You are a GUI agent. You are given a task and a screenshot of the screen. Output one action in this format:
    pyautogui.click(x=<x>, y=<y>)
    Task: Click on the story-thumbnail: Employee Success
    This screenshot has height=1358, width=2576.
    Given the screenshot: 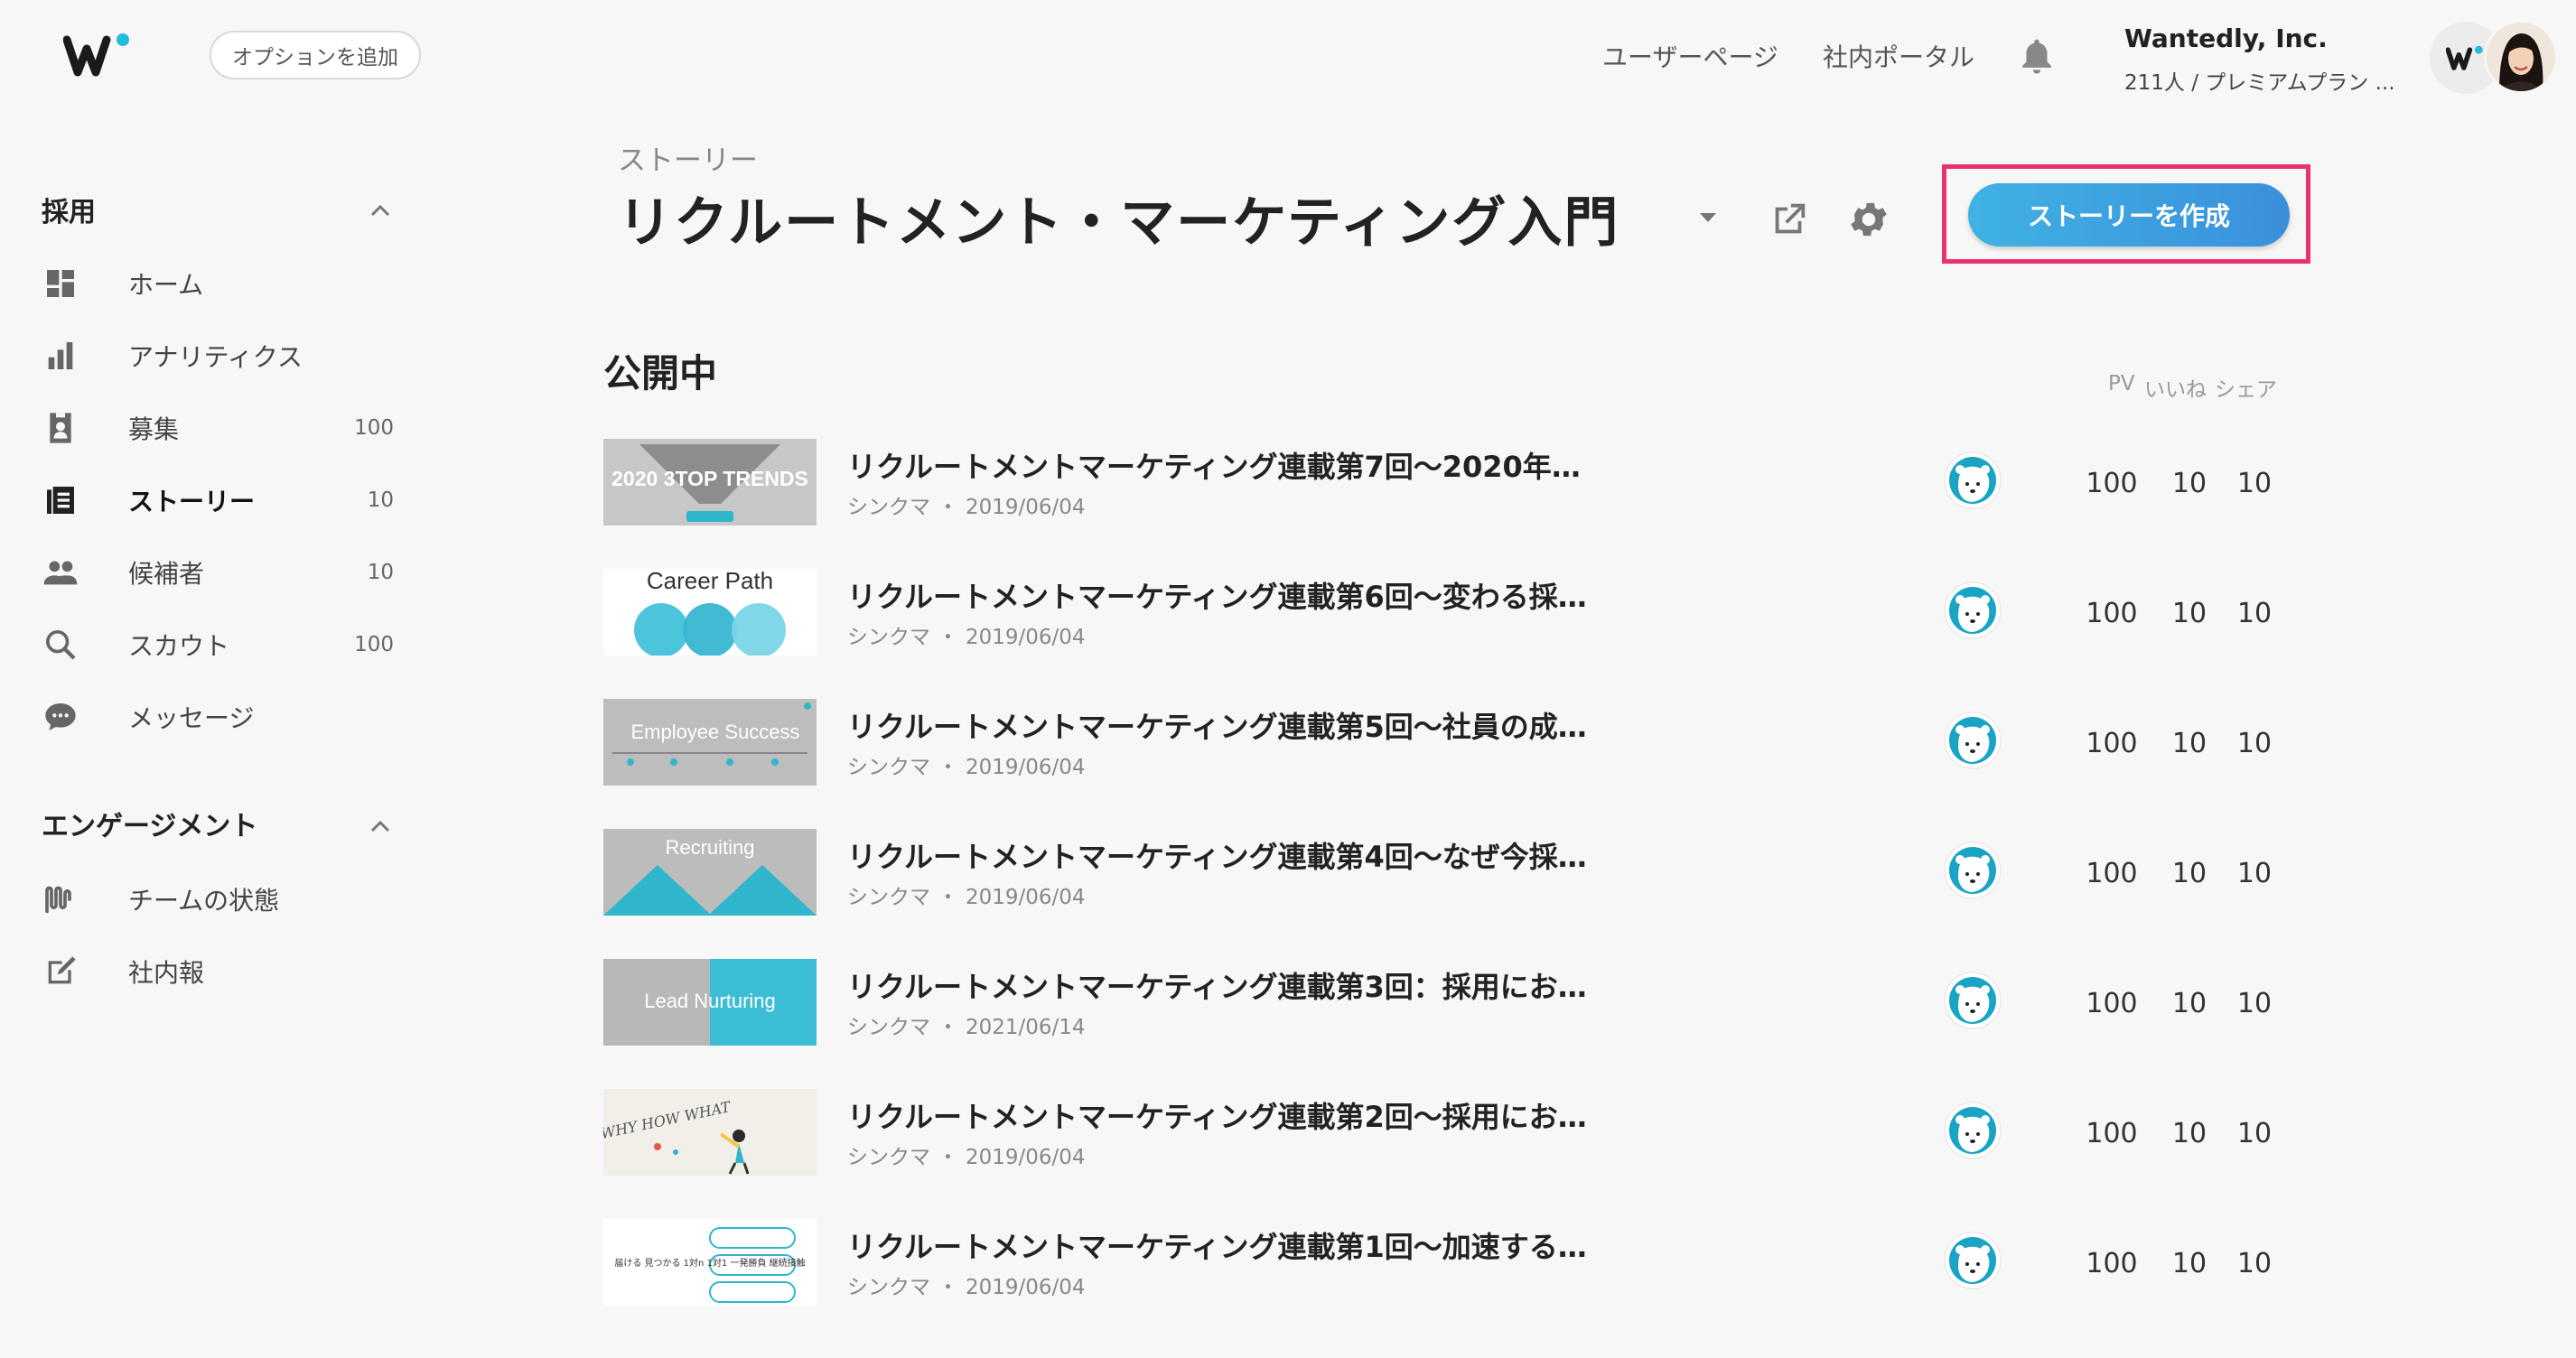 What is the action you would take?
    pyautogui.click(x=710, y=743)
    